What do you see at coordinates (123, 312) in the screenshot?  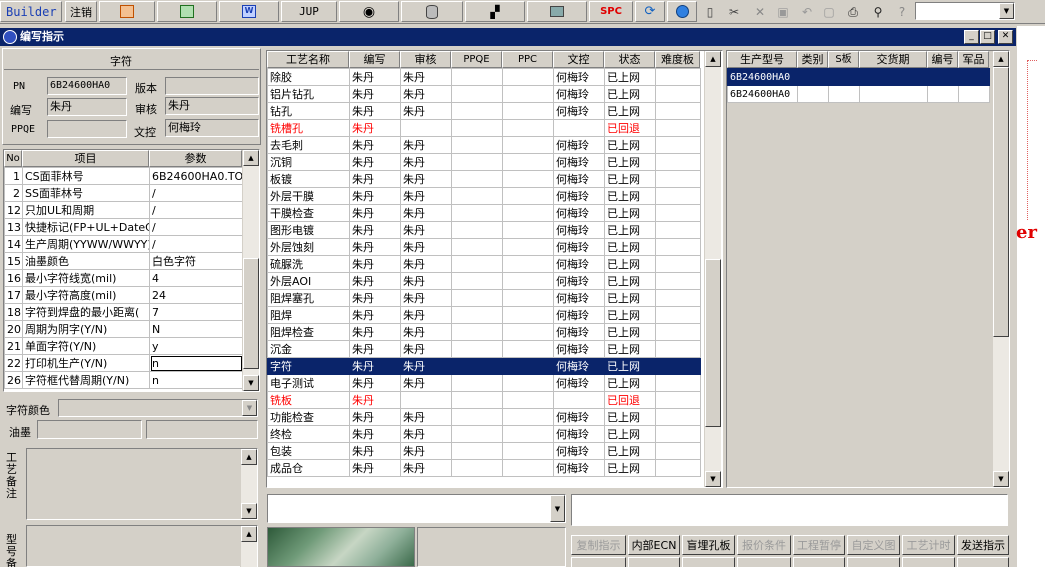 I see `param-row: 18 字符到焊盘的最小距离(7` at bounding box center [123, 312].